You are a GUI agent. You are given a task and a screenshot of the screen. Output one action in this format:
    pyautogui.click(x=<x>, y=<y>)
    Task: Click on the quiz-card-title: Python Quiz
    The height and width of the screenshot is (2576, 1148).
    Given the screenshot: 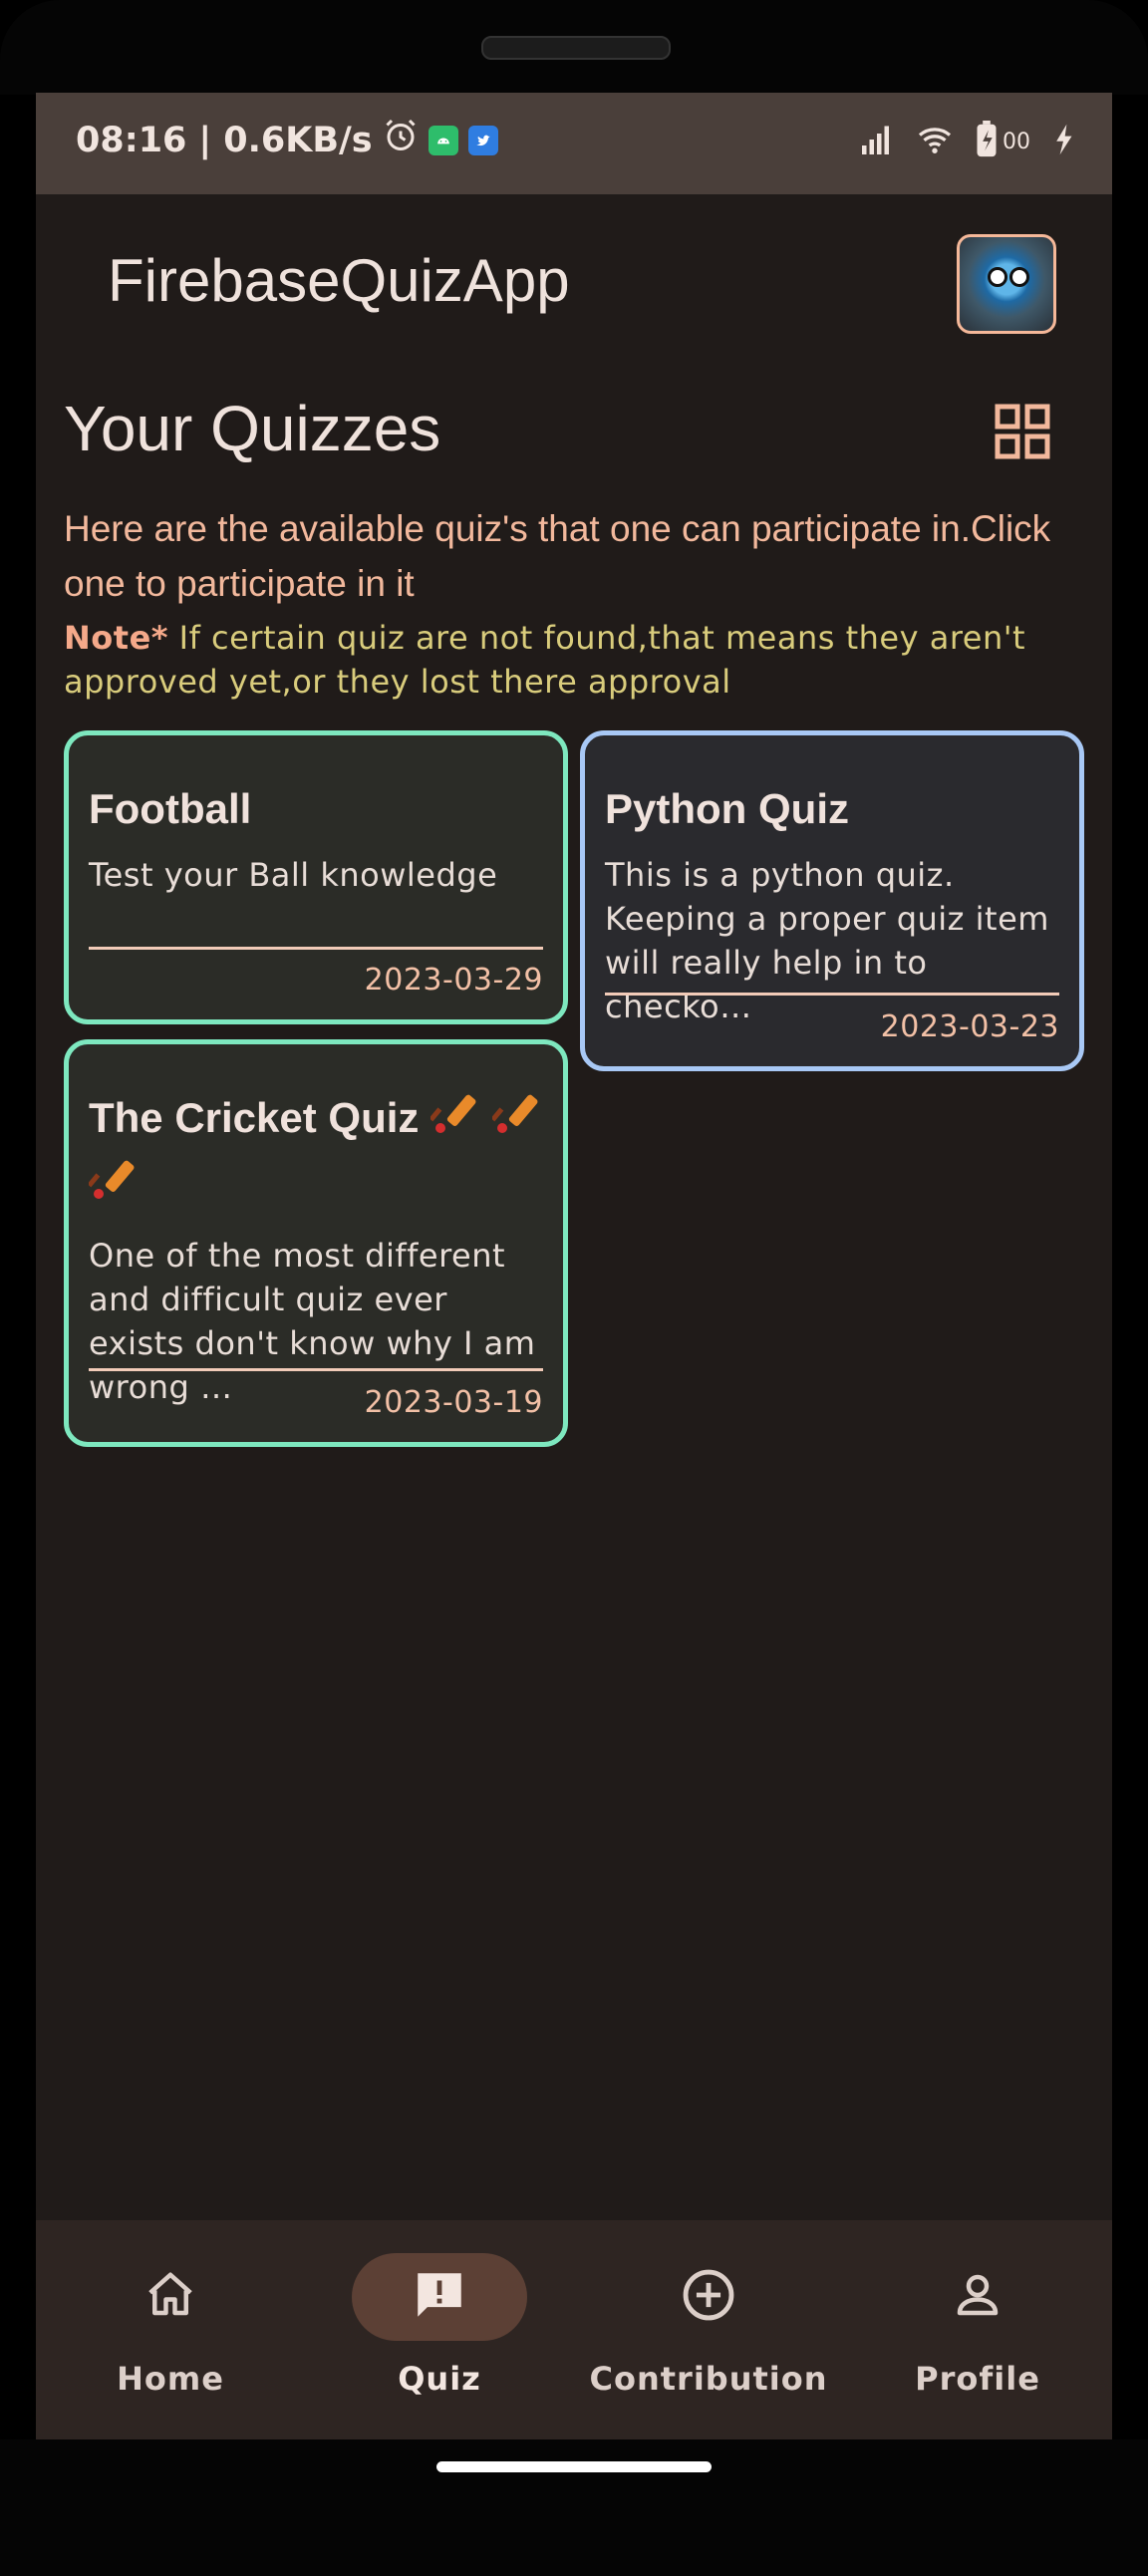 What is the action you would take?
    pyautogui.click(x=727, y=808)
    